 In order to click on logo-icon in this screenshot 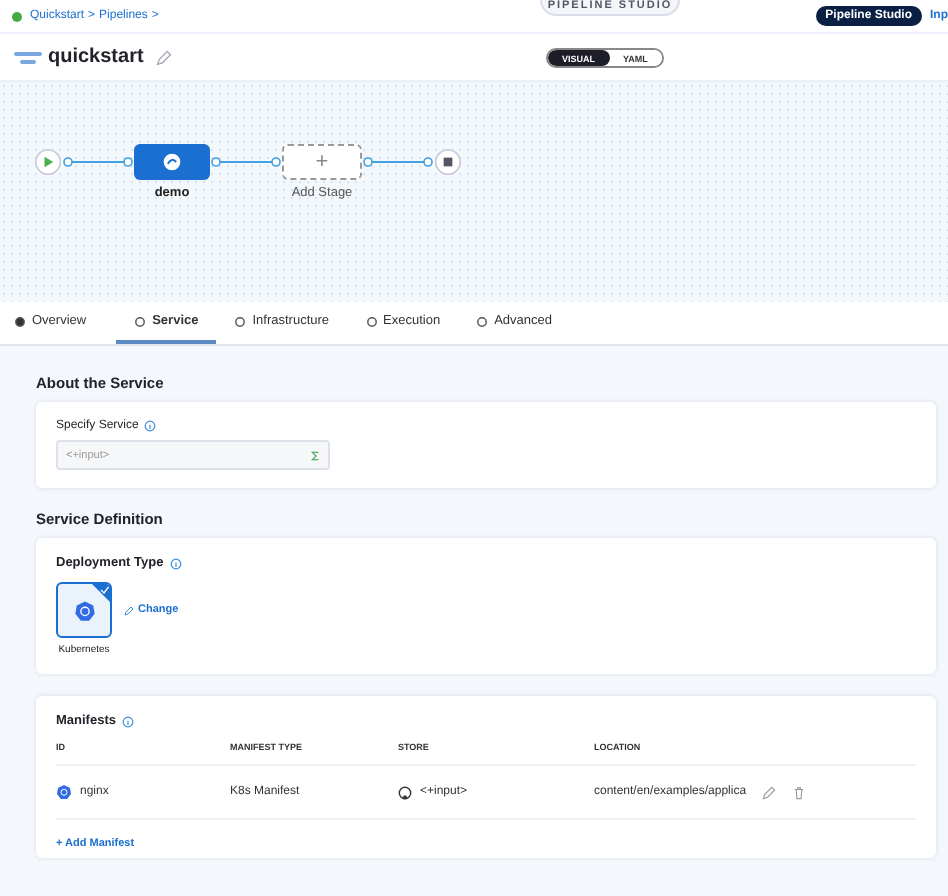, I will do `click(28, 57)`.